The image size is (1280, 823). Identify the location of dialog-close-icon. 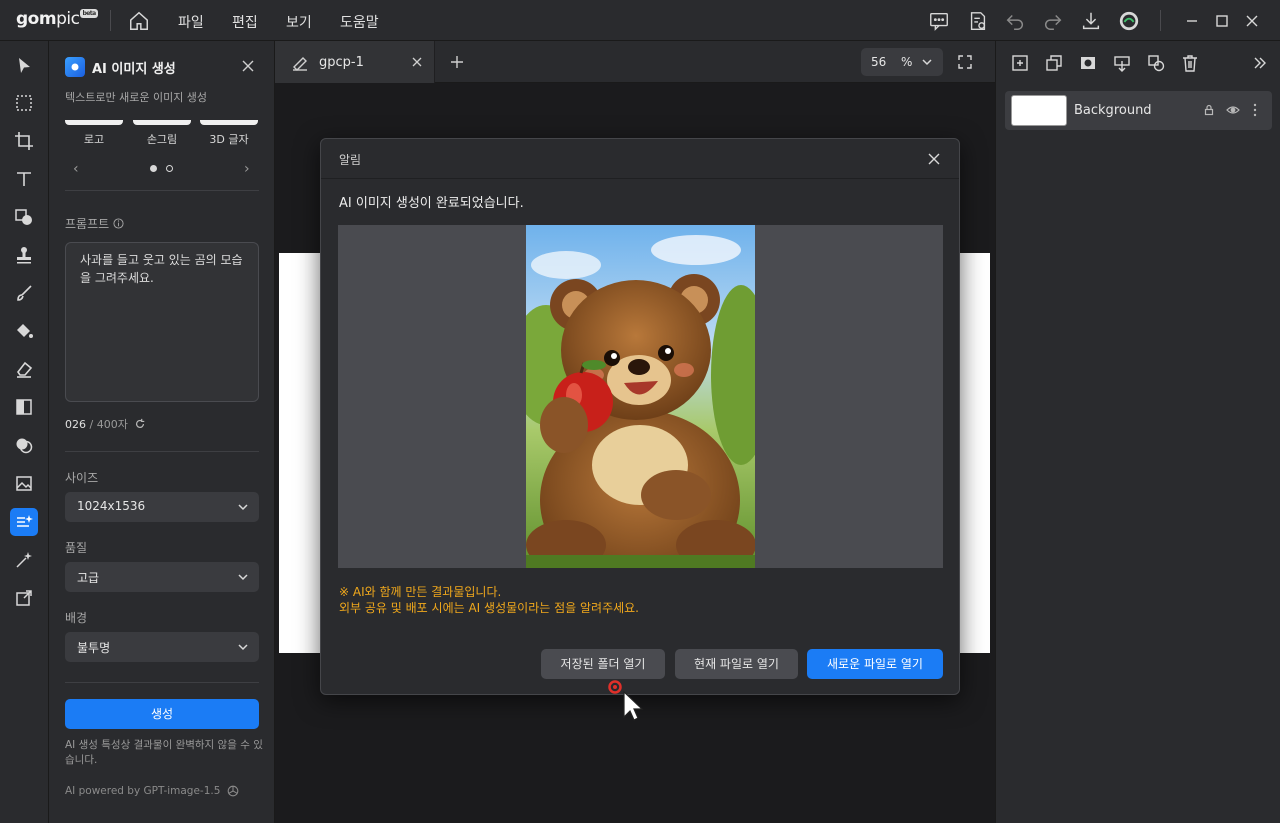
(934, 159).